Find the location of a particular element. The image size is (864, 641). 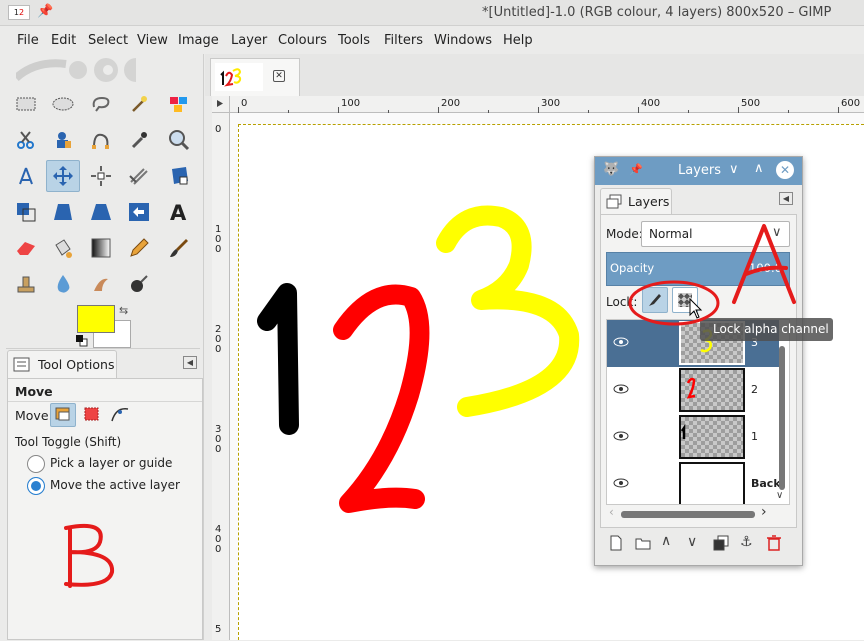

menu-edit: Edit is located at coordinates (63, 40).